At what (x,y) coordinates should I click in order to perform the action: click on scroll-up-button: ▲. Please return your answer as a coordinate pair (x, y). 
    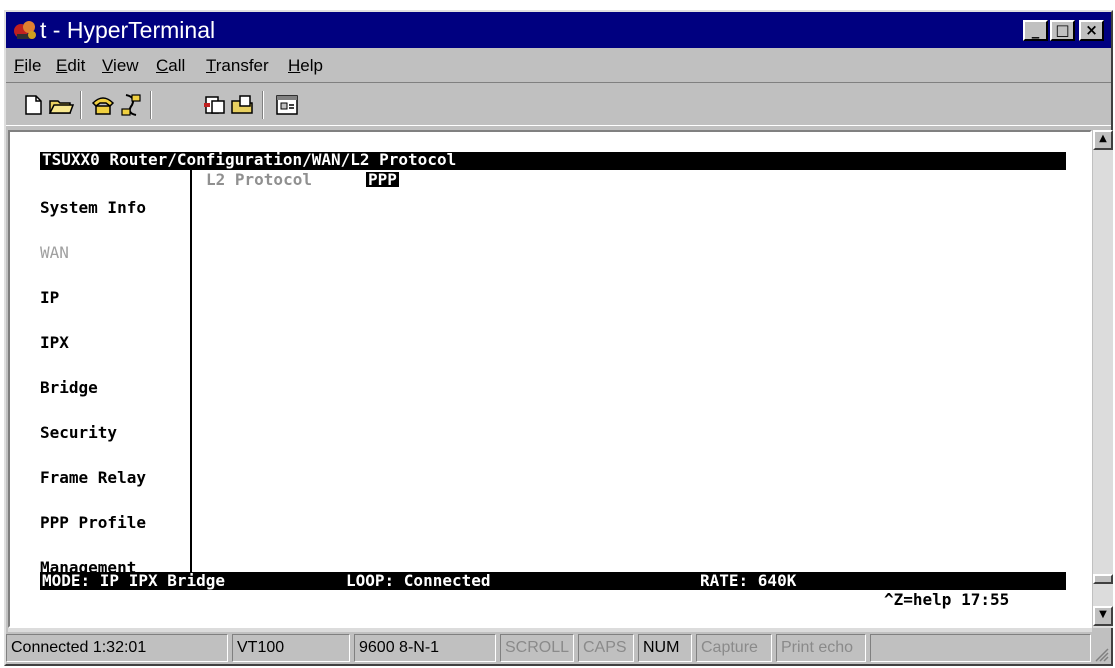
    Looking at the image, I should click on (1103, 140).